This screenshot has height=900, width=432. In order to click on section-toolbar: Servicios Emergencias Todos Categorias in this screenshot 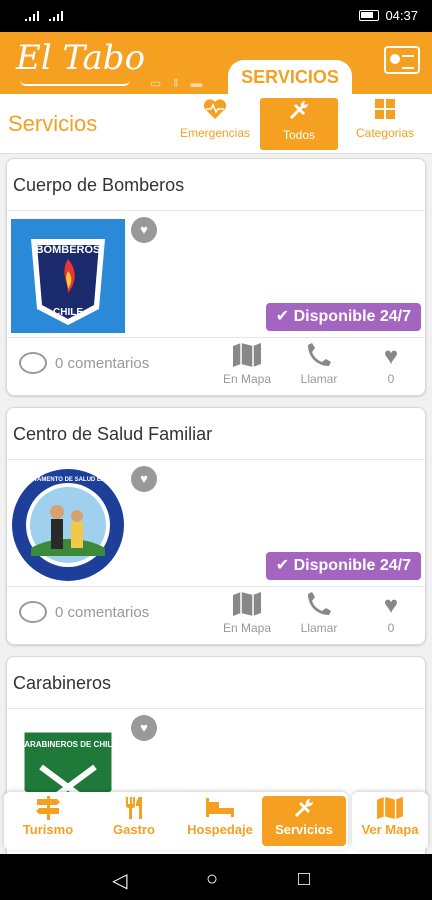, I will do `click(216, 124)`.